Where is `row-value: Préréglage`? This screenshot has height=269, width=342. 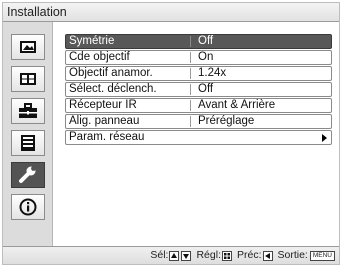
row-value: Préréglage is located at coordinates (226, 121).